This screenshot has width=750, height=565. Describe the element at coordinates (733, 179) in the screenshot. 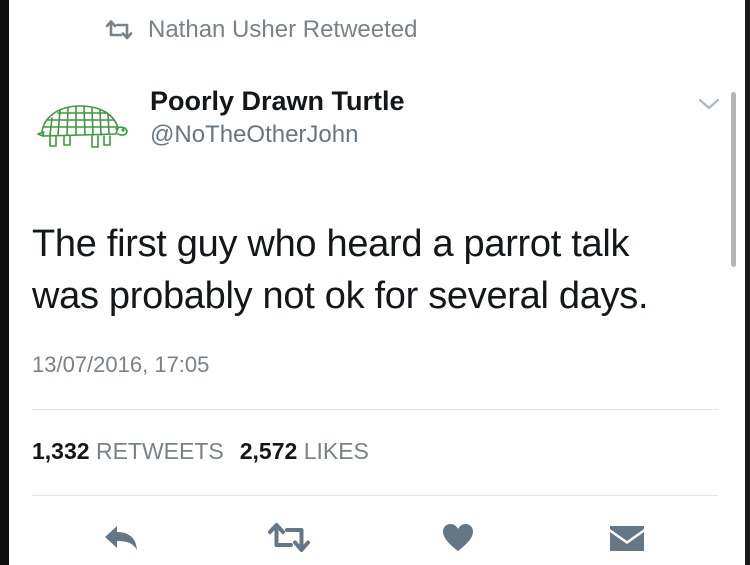

I see `scroll-indicator` at that location.